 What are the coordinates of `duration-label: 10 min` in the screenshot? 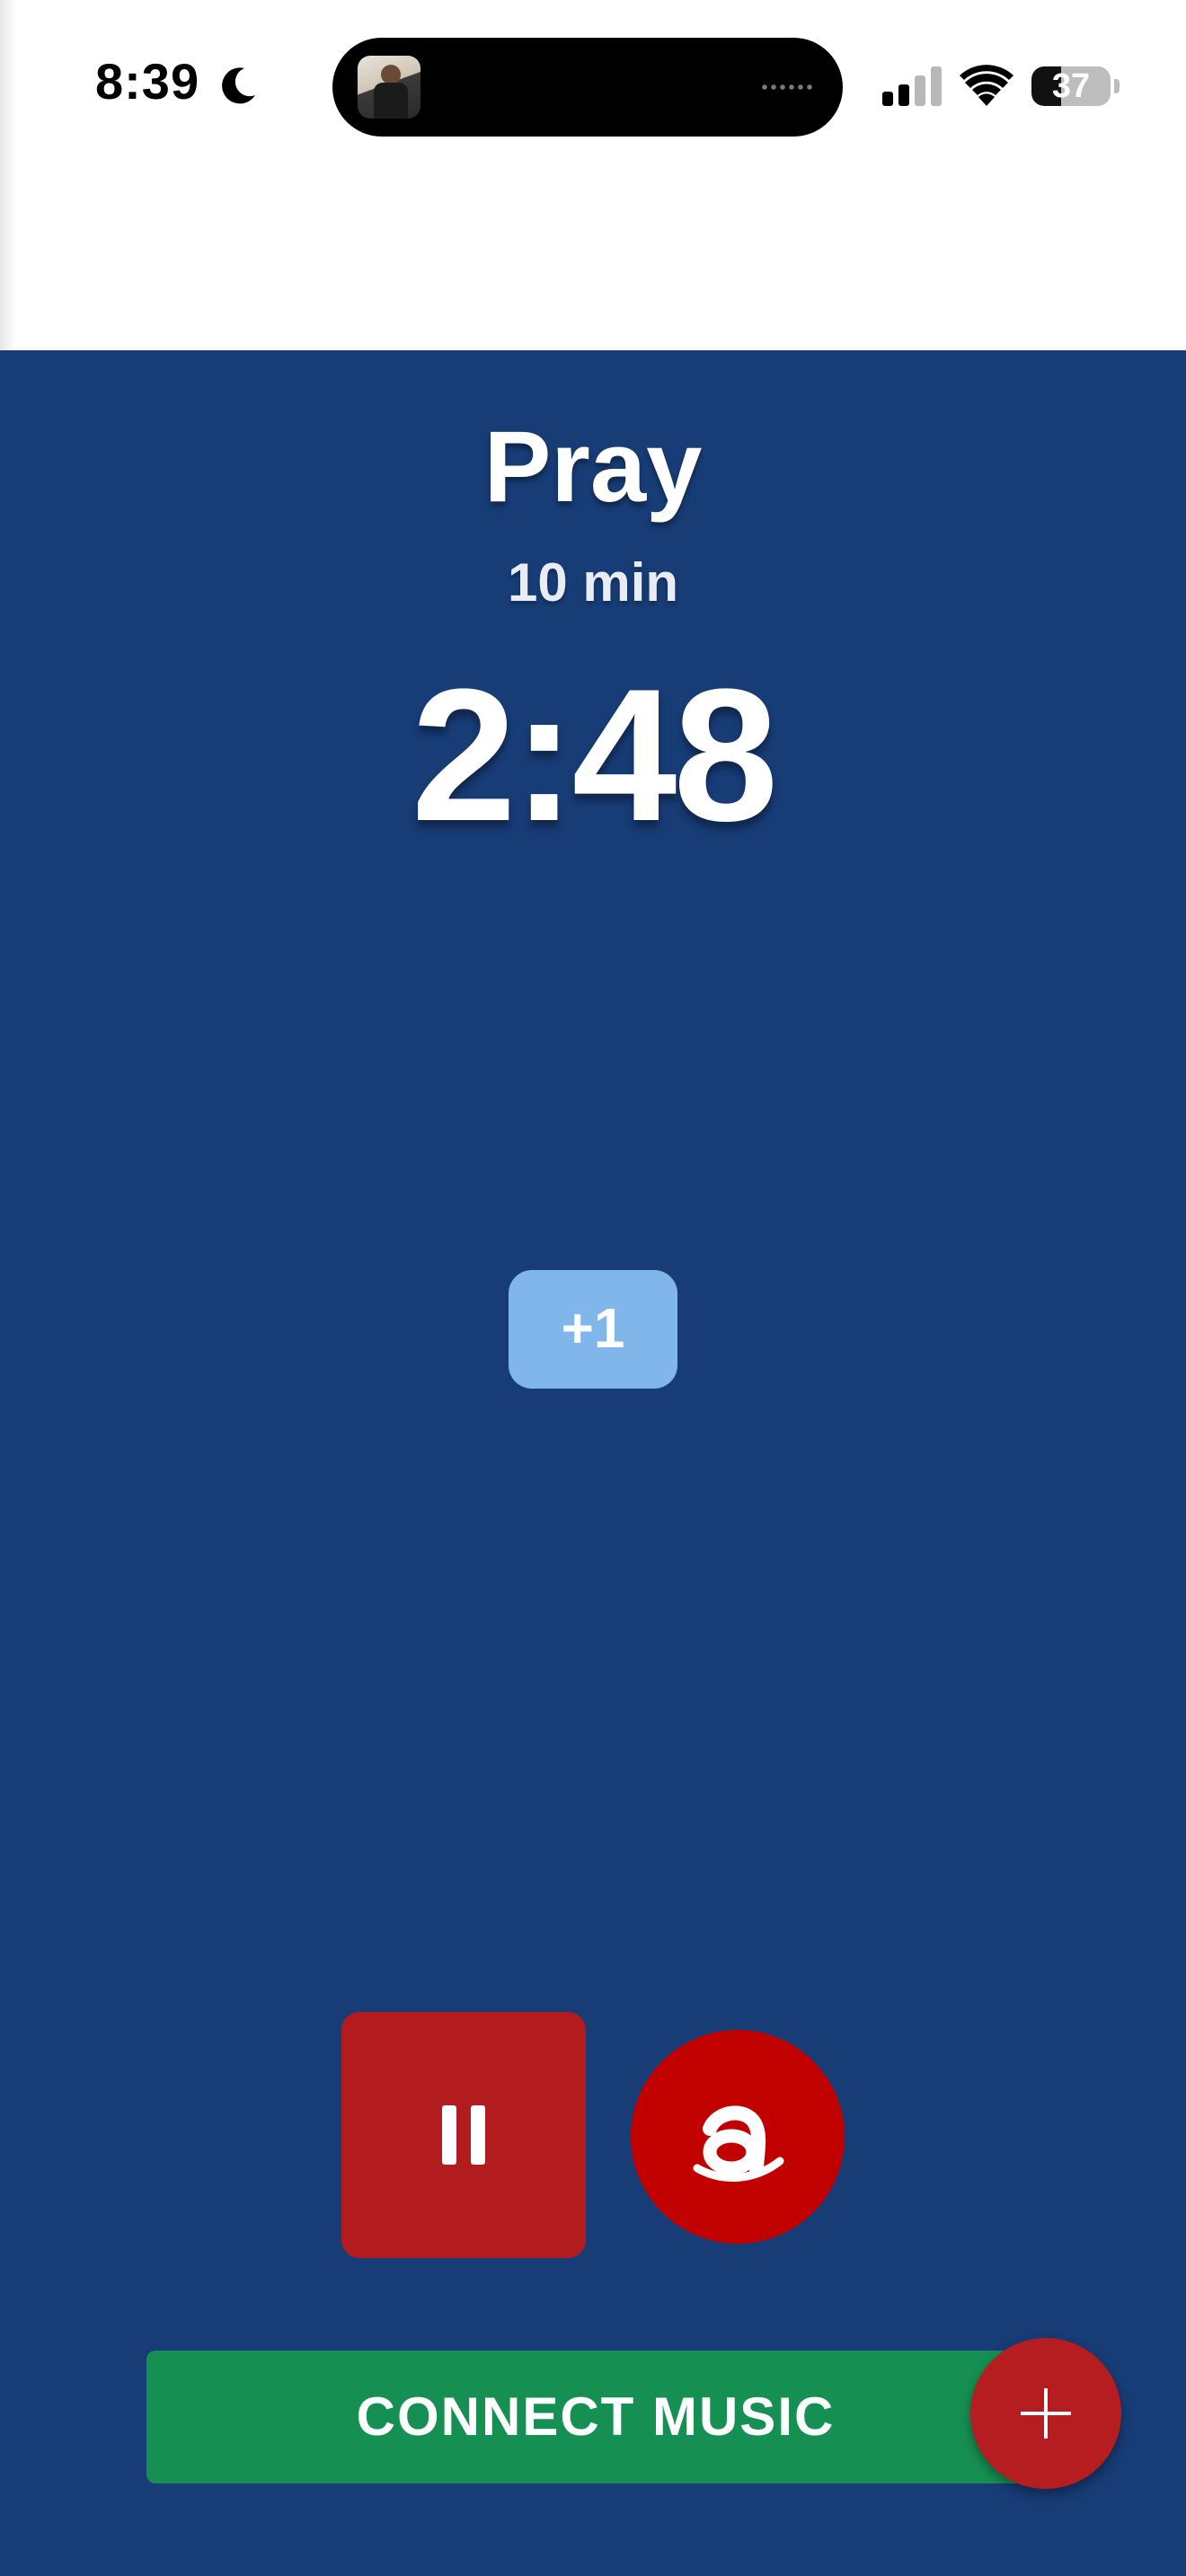 It's located at (593, 582).